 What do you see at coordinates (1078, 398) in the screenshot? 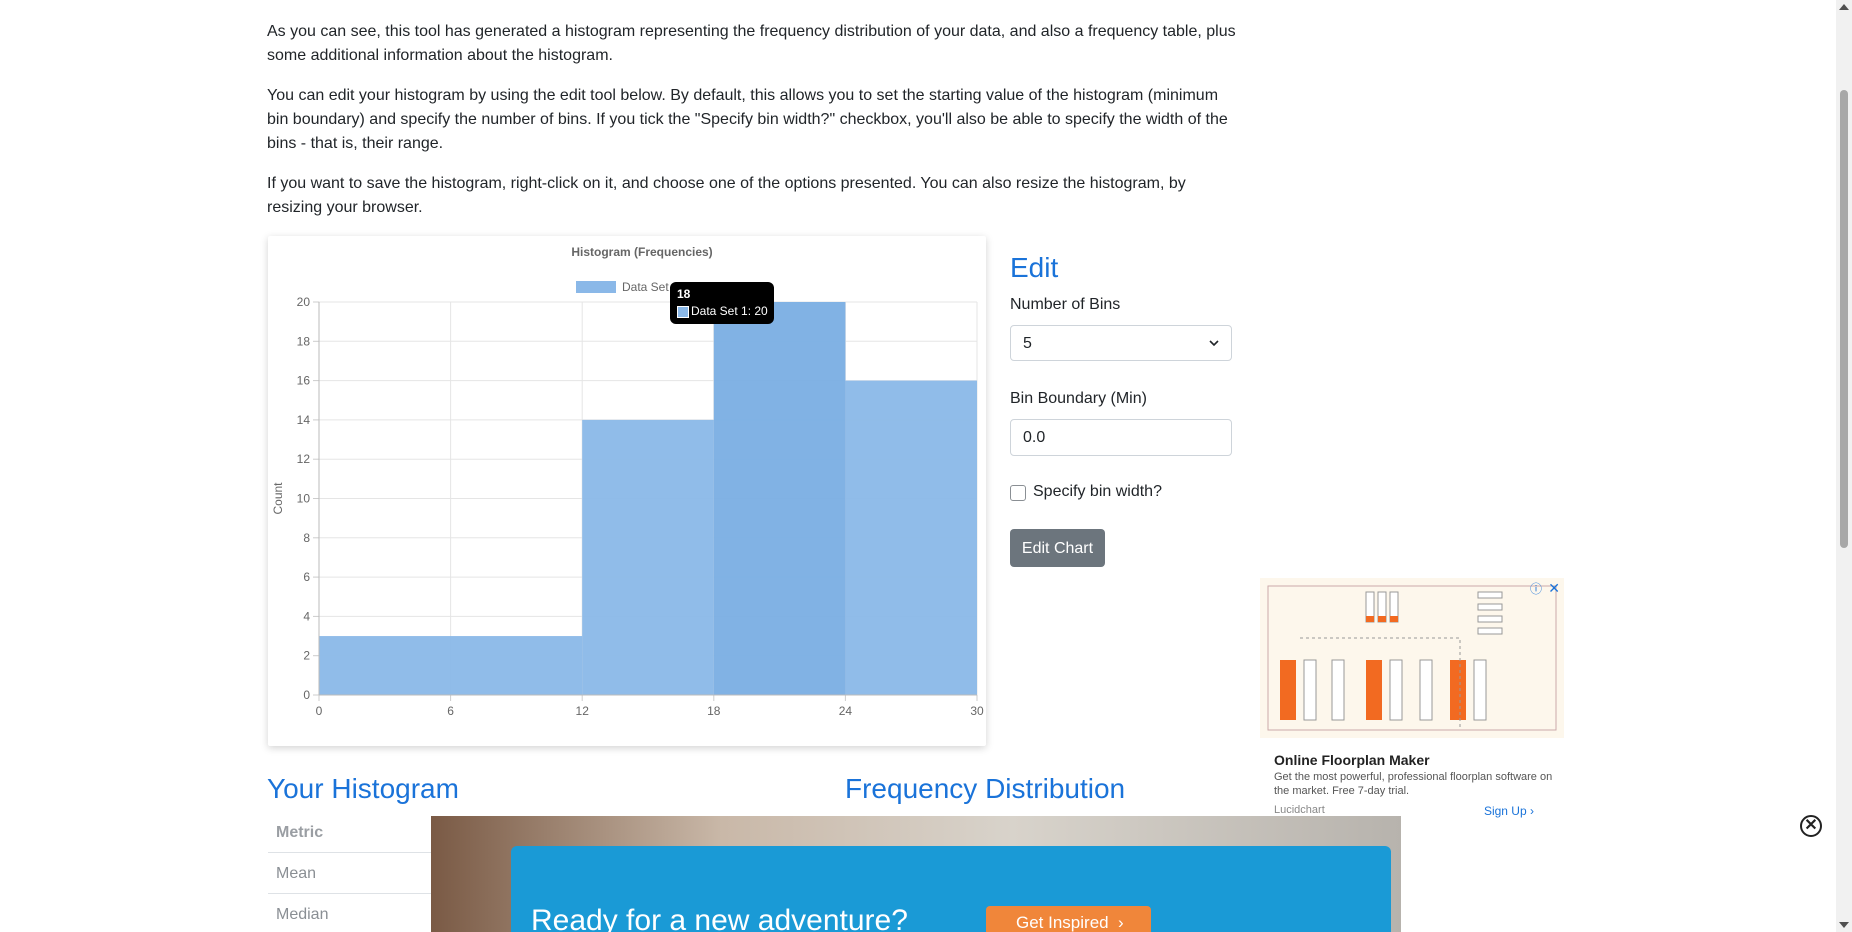
I see `boundary-label: Bin Boundary (Min)` at bounding box center [1078, 398].